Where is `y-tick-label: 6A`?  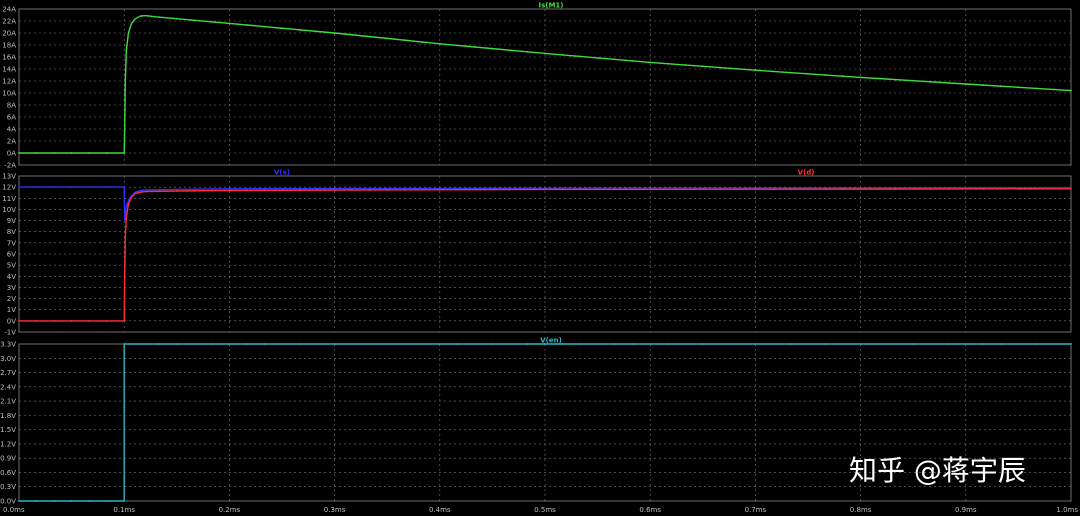 y-tick-label: 6A is located at coordinates (11, 118).